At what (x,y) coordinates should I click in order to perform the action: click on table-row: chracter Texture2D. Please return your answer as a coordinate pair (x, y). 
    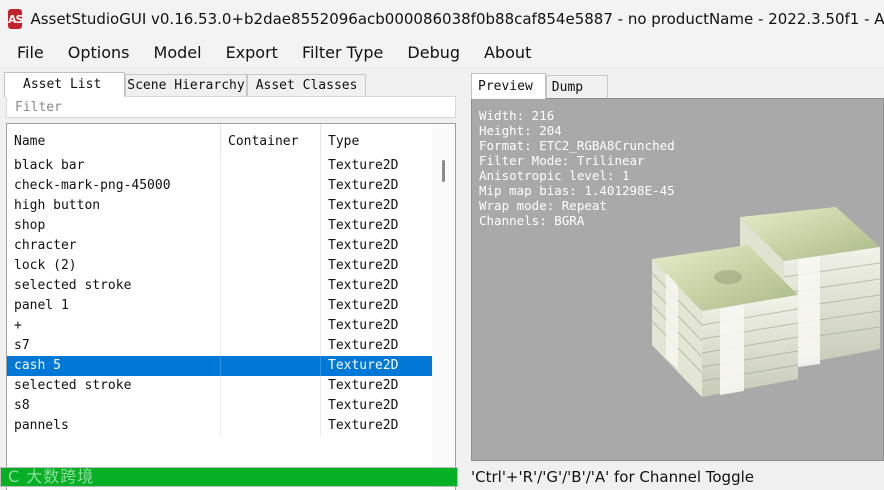
    Looking at the image, I should click on (220, 246).